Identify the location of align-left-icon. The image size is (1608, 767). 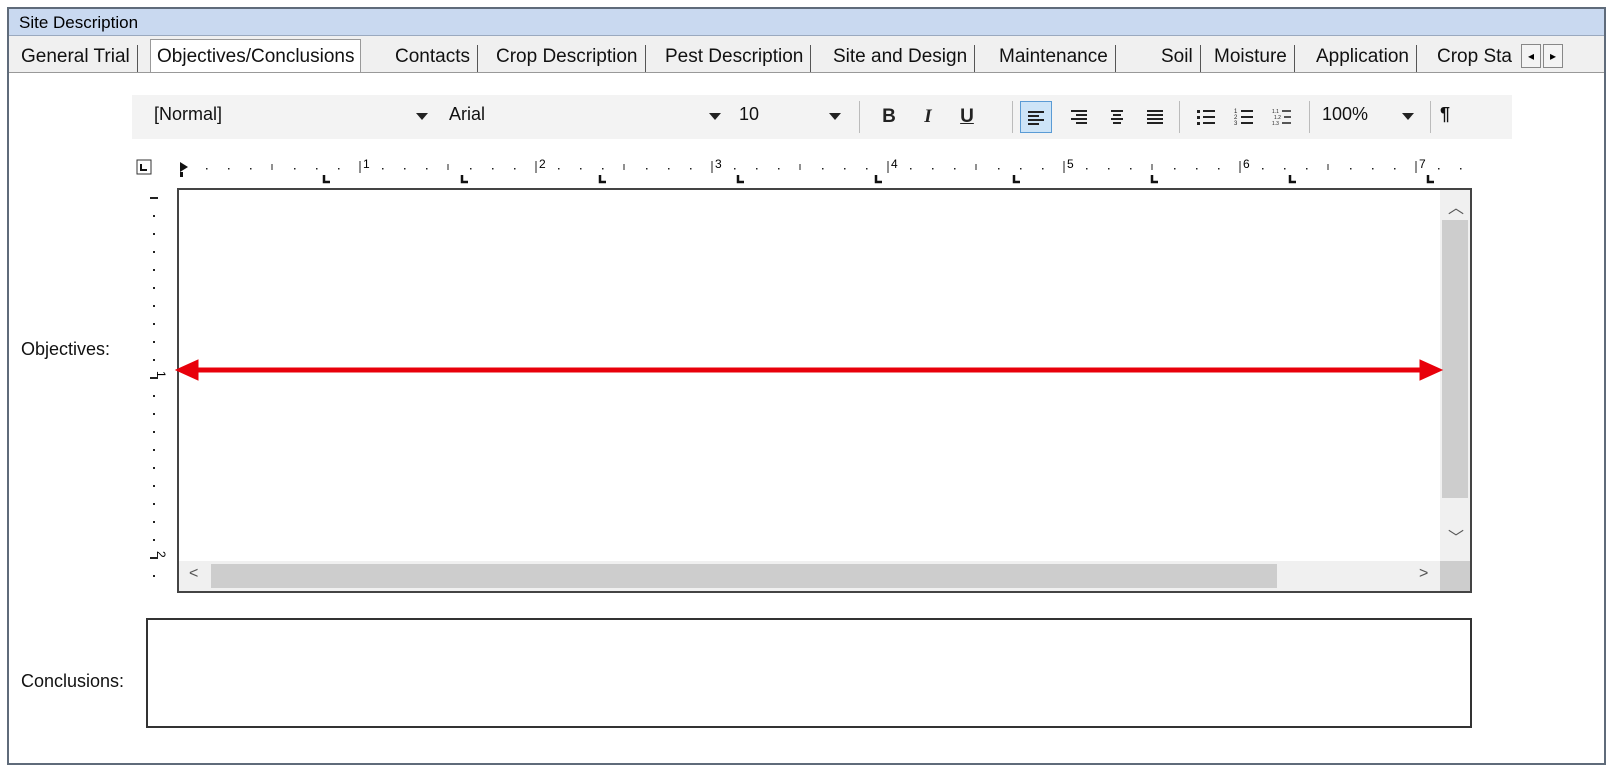
(1036, 118).